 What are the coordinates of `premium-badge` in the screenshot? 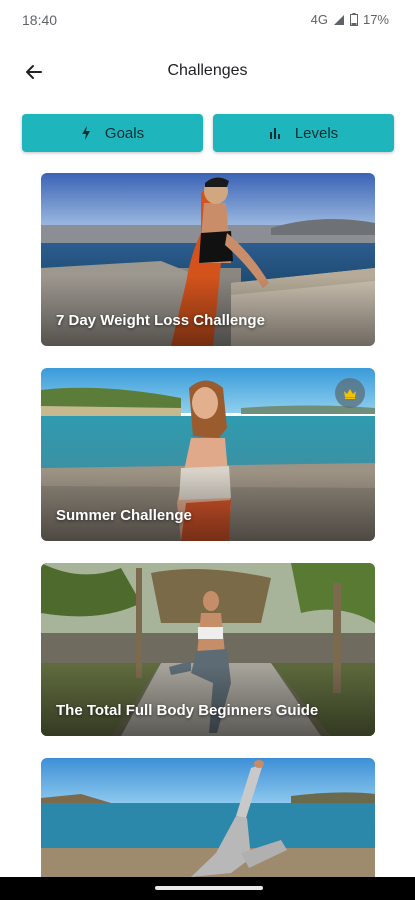 It's located at (350, 393).